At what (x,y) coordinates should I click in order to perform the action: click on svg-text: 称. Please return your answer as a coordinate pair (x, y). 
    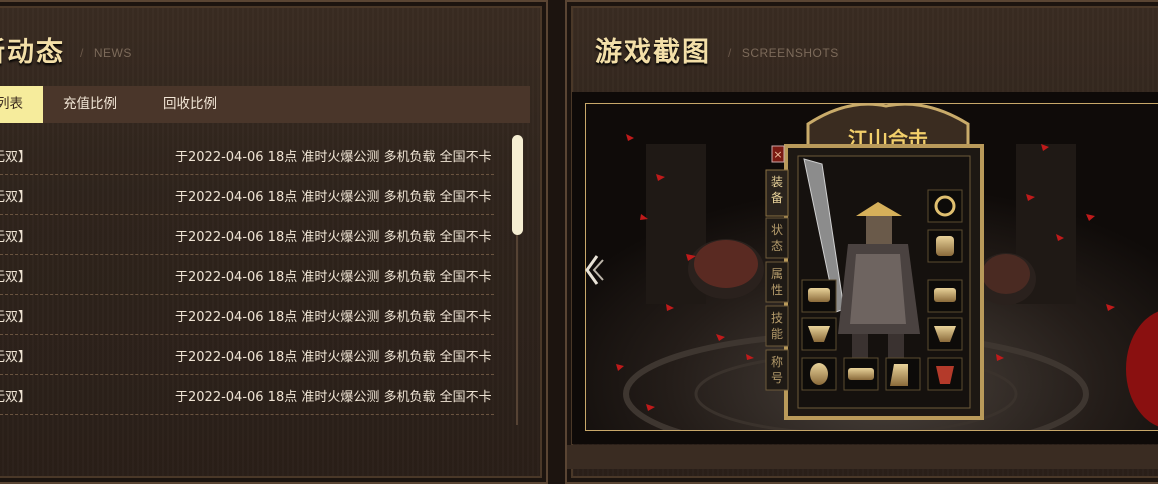
    Looking at the image, I should click on (777, 362).